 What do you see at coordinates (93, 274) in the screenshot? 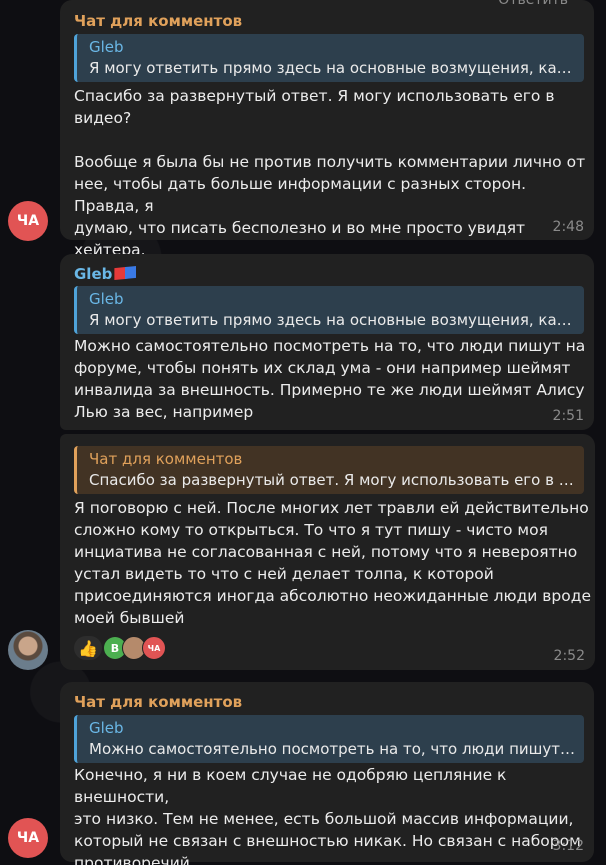
I see `message-sender: Gleb` at bounding box center [93, 274].